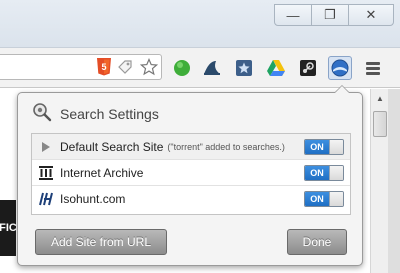 The image size is (400, 273). I want to click on page-partial-text: FIC, so click(8, 228).